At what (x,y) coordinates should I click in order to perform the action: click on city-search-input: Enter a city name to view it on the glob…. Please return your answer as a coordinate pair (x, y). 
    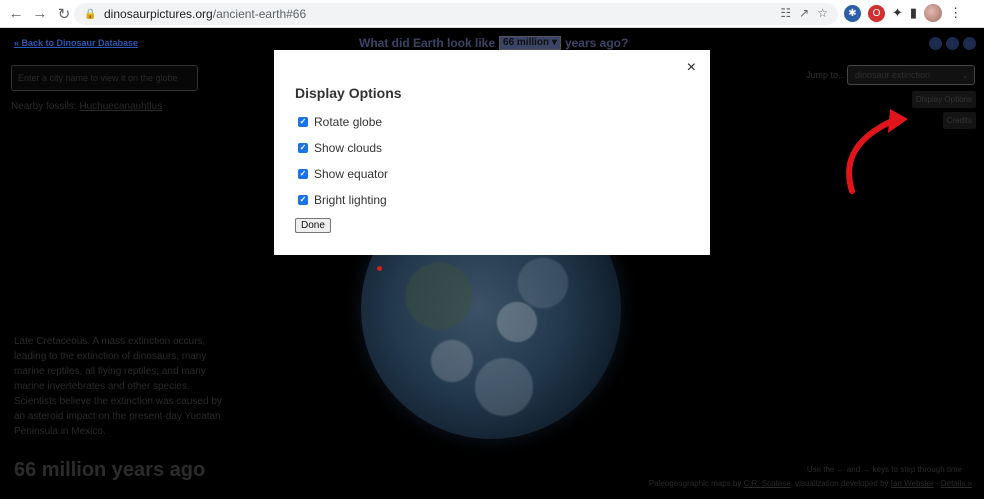
    Looking at the image, I should click on (104, 78).